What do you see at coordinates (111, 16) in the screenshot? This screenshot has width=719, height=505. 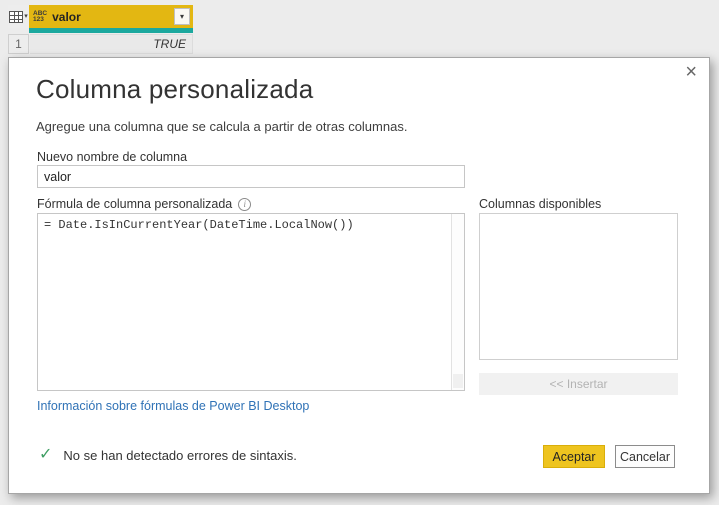 I see `column-header-valor: ABC 123 valor ▾` at bounding box center [111, 16].